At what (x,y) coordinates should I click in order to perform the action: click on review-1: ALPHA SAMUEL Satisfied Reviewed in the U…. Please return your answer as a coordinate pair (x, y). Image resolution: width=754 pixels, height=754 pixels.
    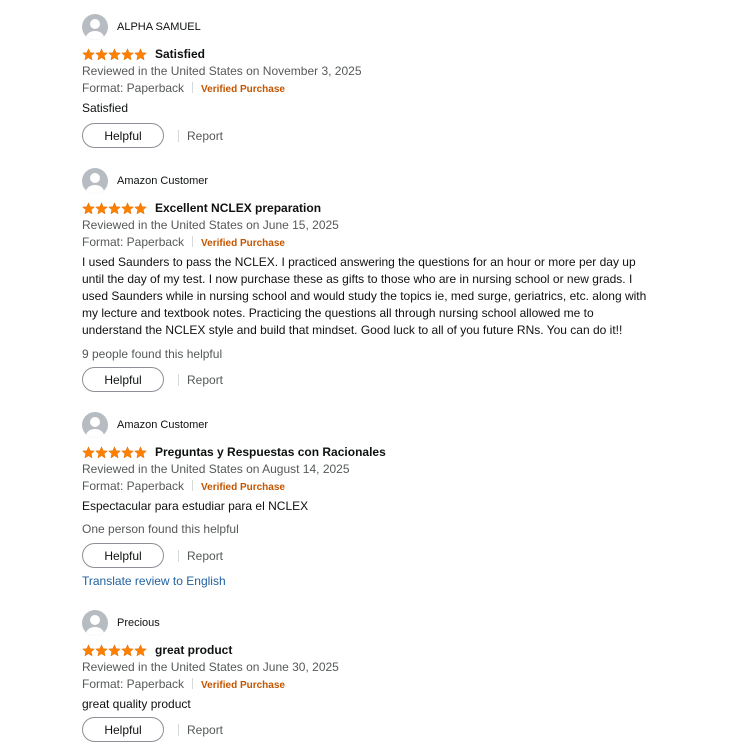
    Looking at the image, I should click on (372, 81).